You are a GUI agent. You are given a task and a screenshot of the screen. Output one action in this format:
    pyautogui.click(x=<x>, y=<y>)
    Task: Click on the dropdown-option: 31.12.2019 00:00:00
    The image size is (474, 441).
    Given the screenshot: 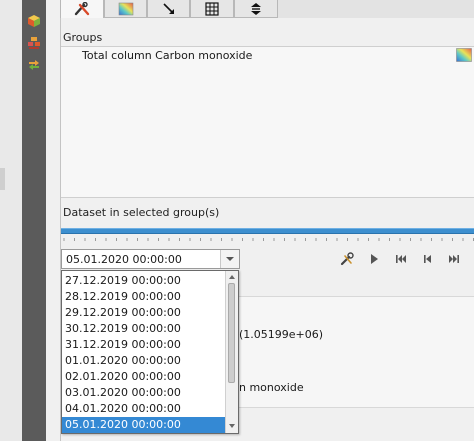 What is the action you would take?
    pyautogui.click(x=144, y=345)
    